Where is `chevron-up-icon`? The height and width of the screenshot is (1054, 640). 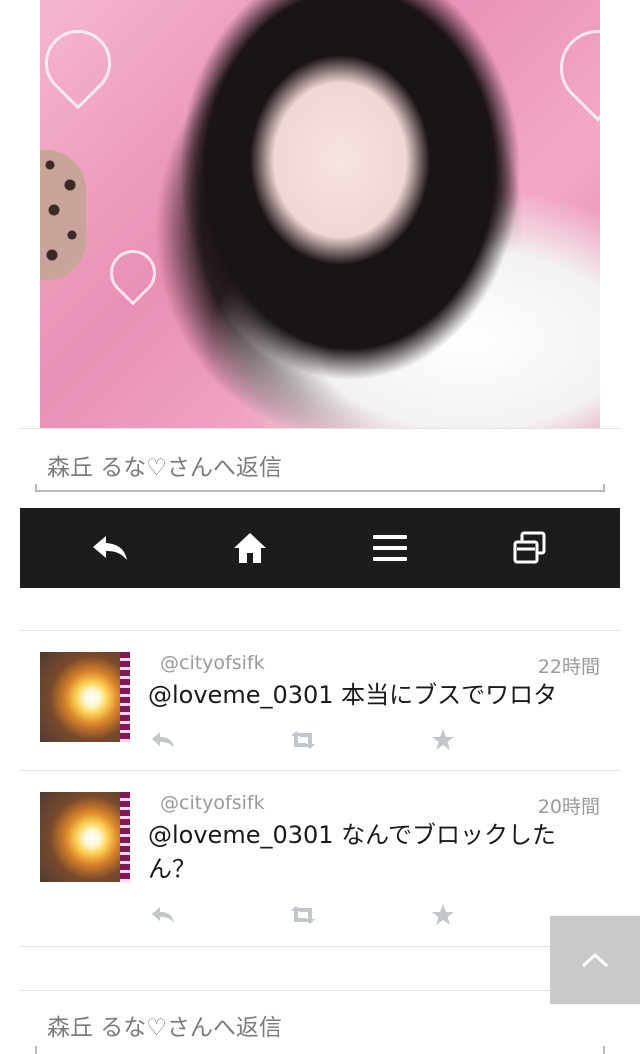 chevron-up-icon is located at coordinates (595, 960).